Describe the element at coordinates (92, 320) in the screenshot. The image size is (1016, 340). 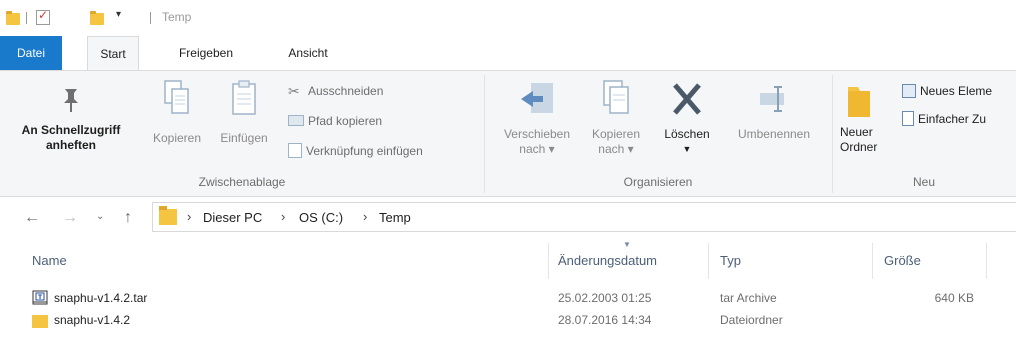
I see `file-name: snaphu-v1.4.2` at that location.